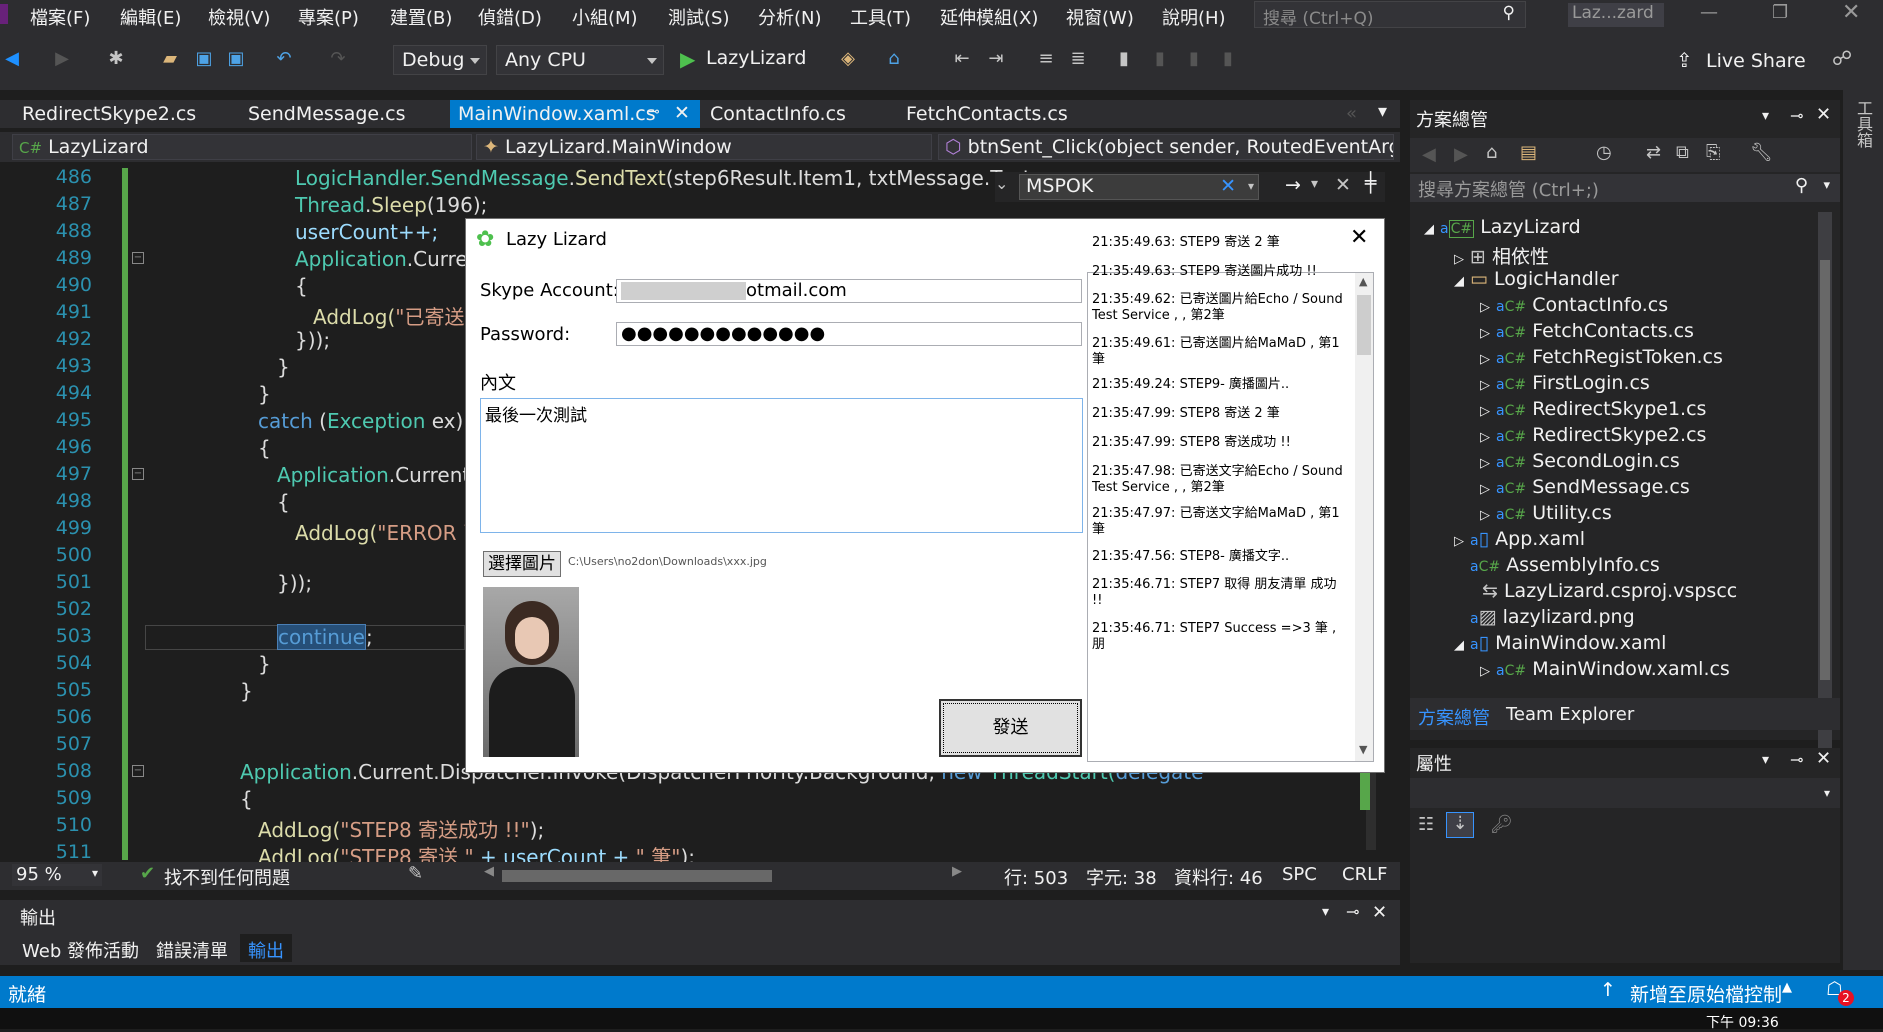 This screenshot has height=1032, width=1883. Describe the element at coordinates (1593, 409) in the screenshot. I see `tree-item-cs-file: ▷ aC# RedirectSkype1.cs` at that location.